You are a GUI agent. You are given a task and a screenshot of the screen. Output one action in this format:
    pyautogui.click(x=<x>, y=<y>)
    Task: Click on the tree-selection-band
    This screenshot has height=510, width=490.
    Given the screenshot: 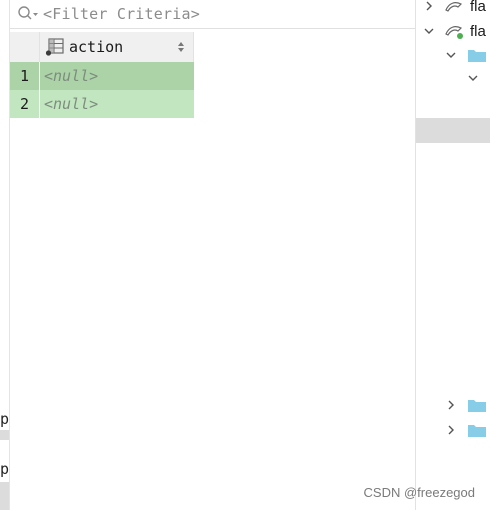 What is the action you would take?
    pyautogui.click(x=453, y=130)
    